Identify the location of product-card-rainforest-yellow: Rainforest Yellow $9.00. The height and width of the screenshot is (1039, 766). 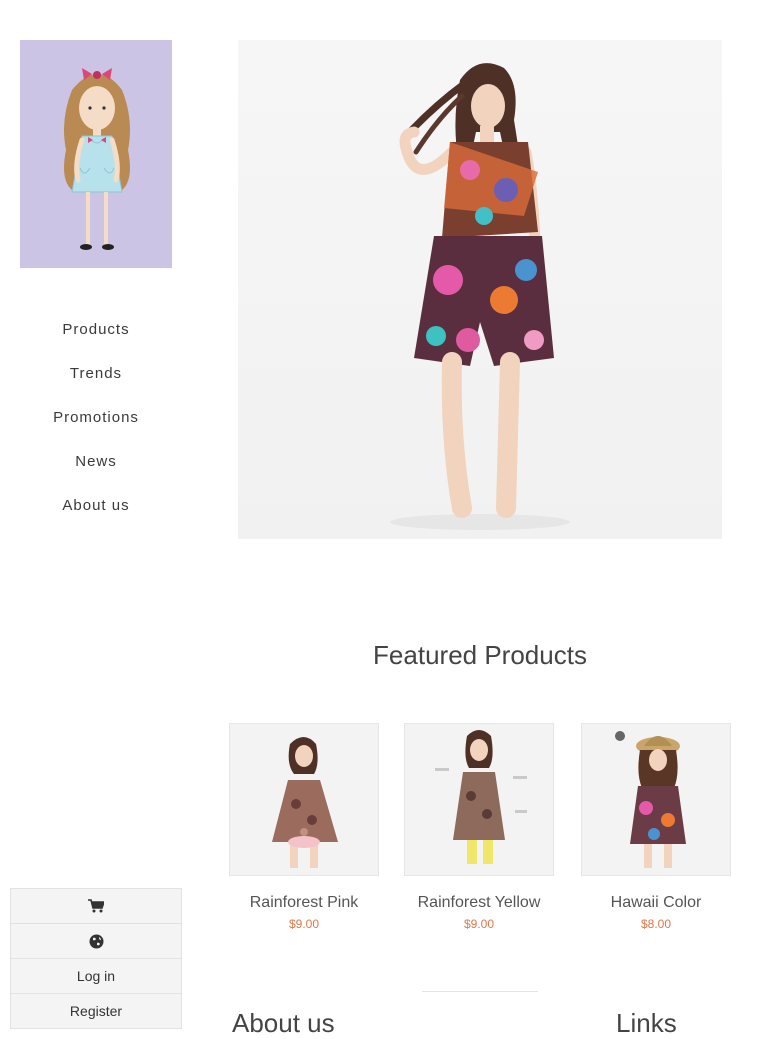
(479, 827).